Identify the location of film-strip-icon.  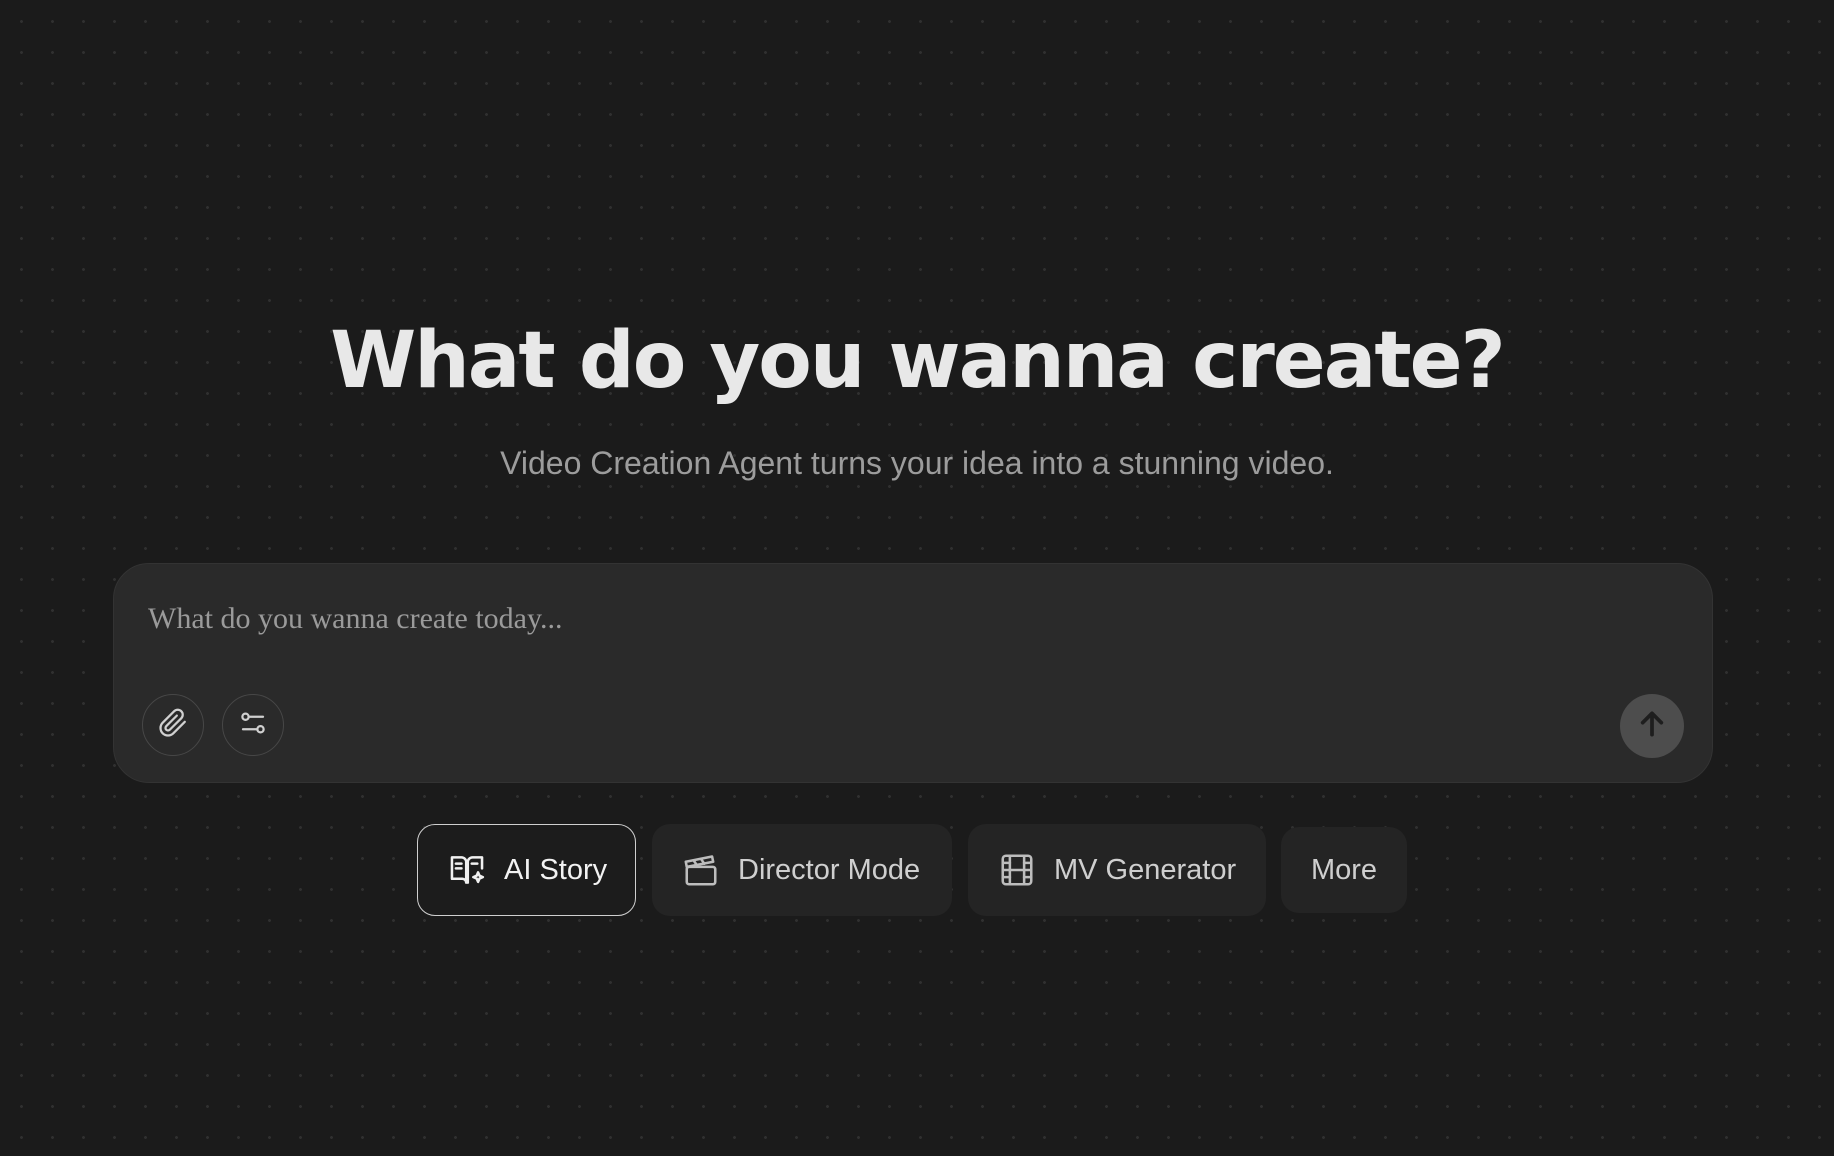
(1017, 870).